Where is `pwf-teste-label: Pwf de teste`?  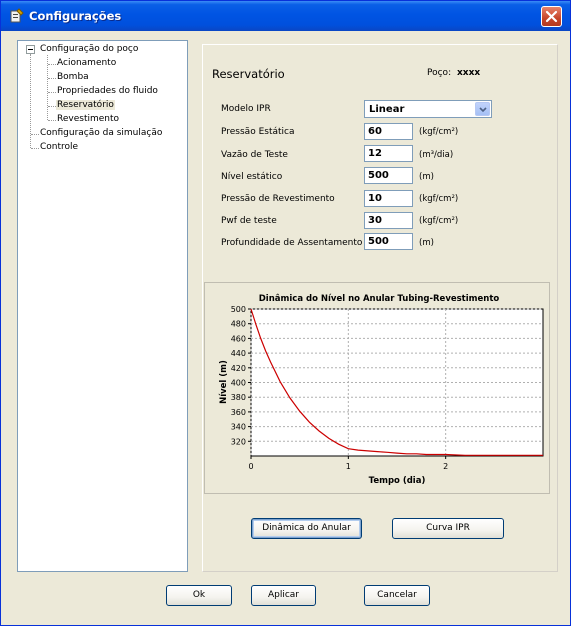 pwf-teste-label: Pwf de teste is located at coordinates (249, 221).